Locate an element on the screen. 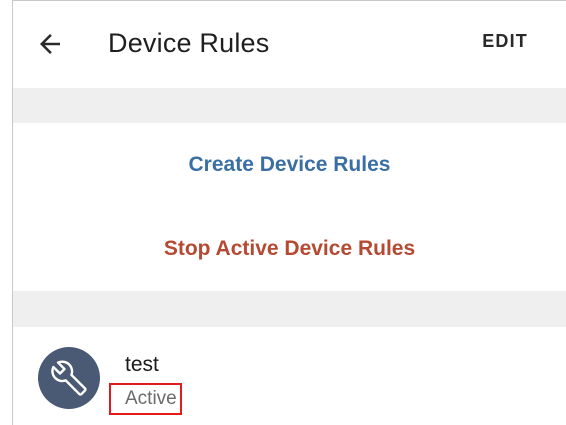 The width and height of the screenshot is (566, 425). rule-avatar is located at coordinates (69, 378).